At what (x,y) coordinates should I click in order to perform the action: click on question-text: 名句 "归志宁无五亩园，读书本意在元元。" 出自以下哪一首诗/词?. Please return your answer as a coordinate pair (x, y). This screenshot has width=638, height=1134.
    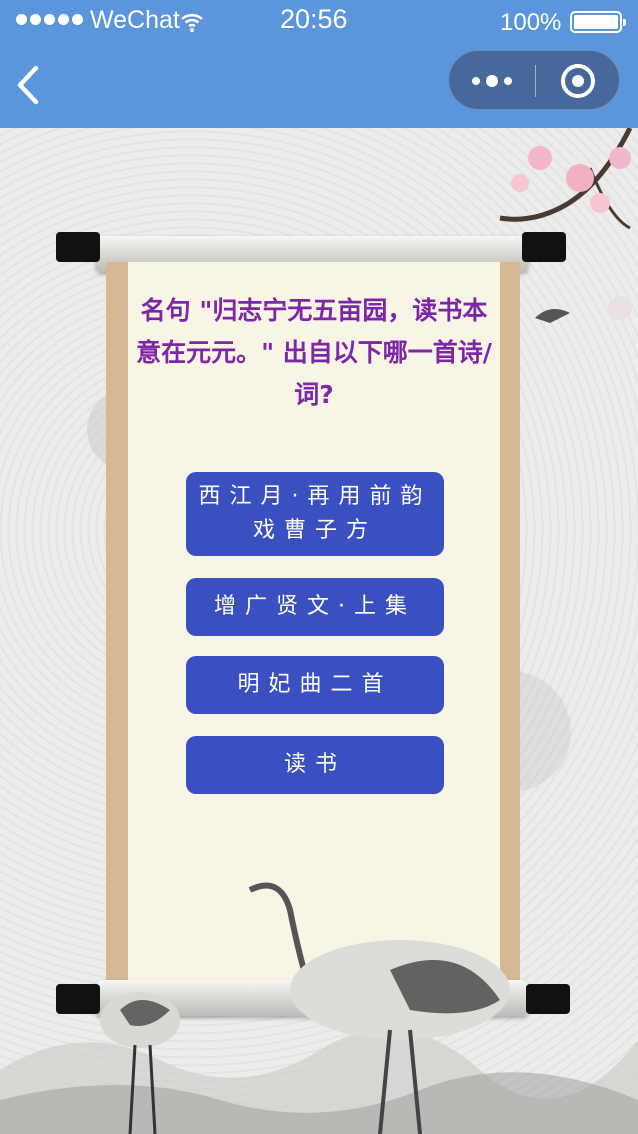
    Looking at the image, I should click on (314, 352).